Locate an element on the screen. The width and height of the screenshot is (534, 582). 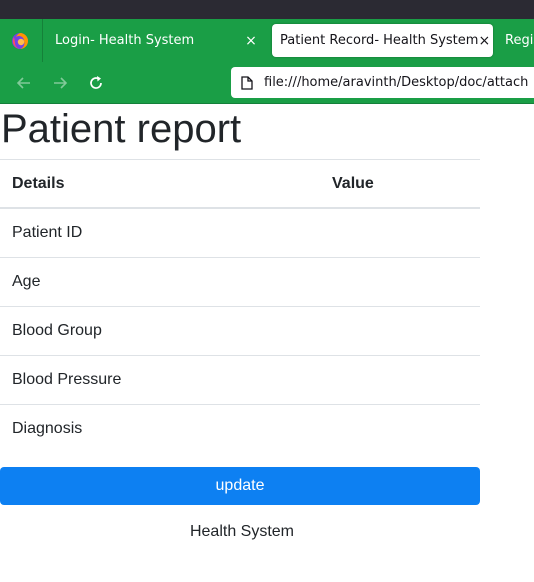
tab-patient-record-label: Patient Record- Health System is located at coordinates (379, 40).